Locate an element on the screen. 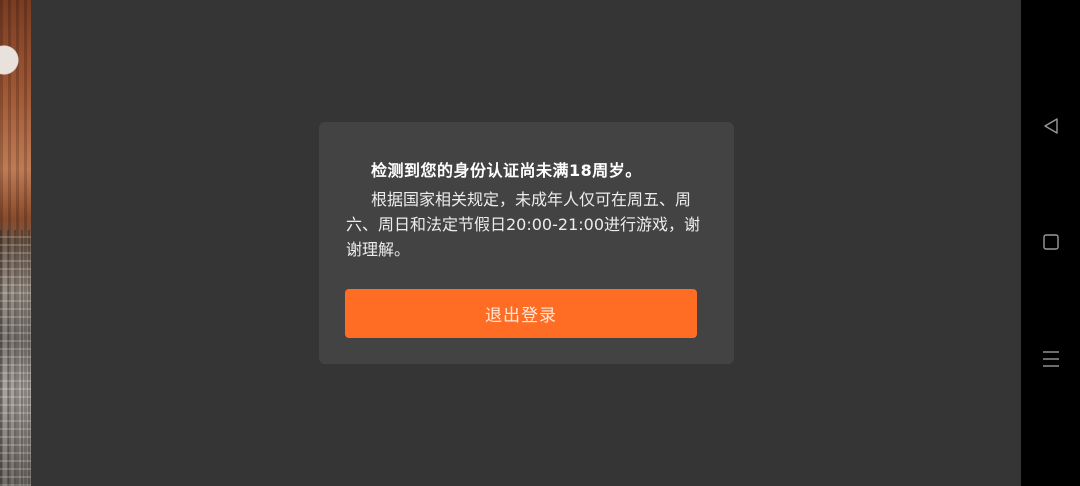 This screenshot has height=486, width=1080. nav-home-button is located at coordinates (1050, 242).